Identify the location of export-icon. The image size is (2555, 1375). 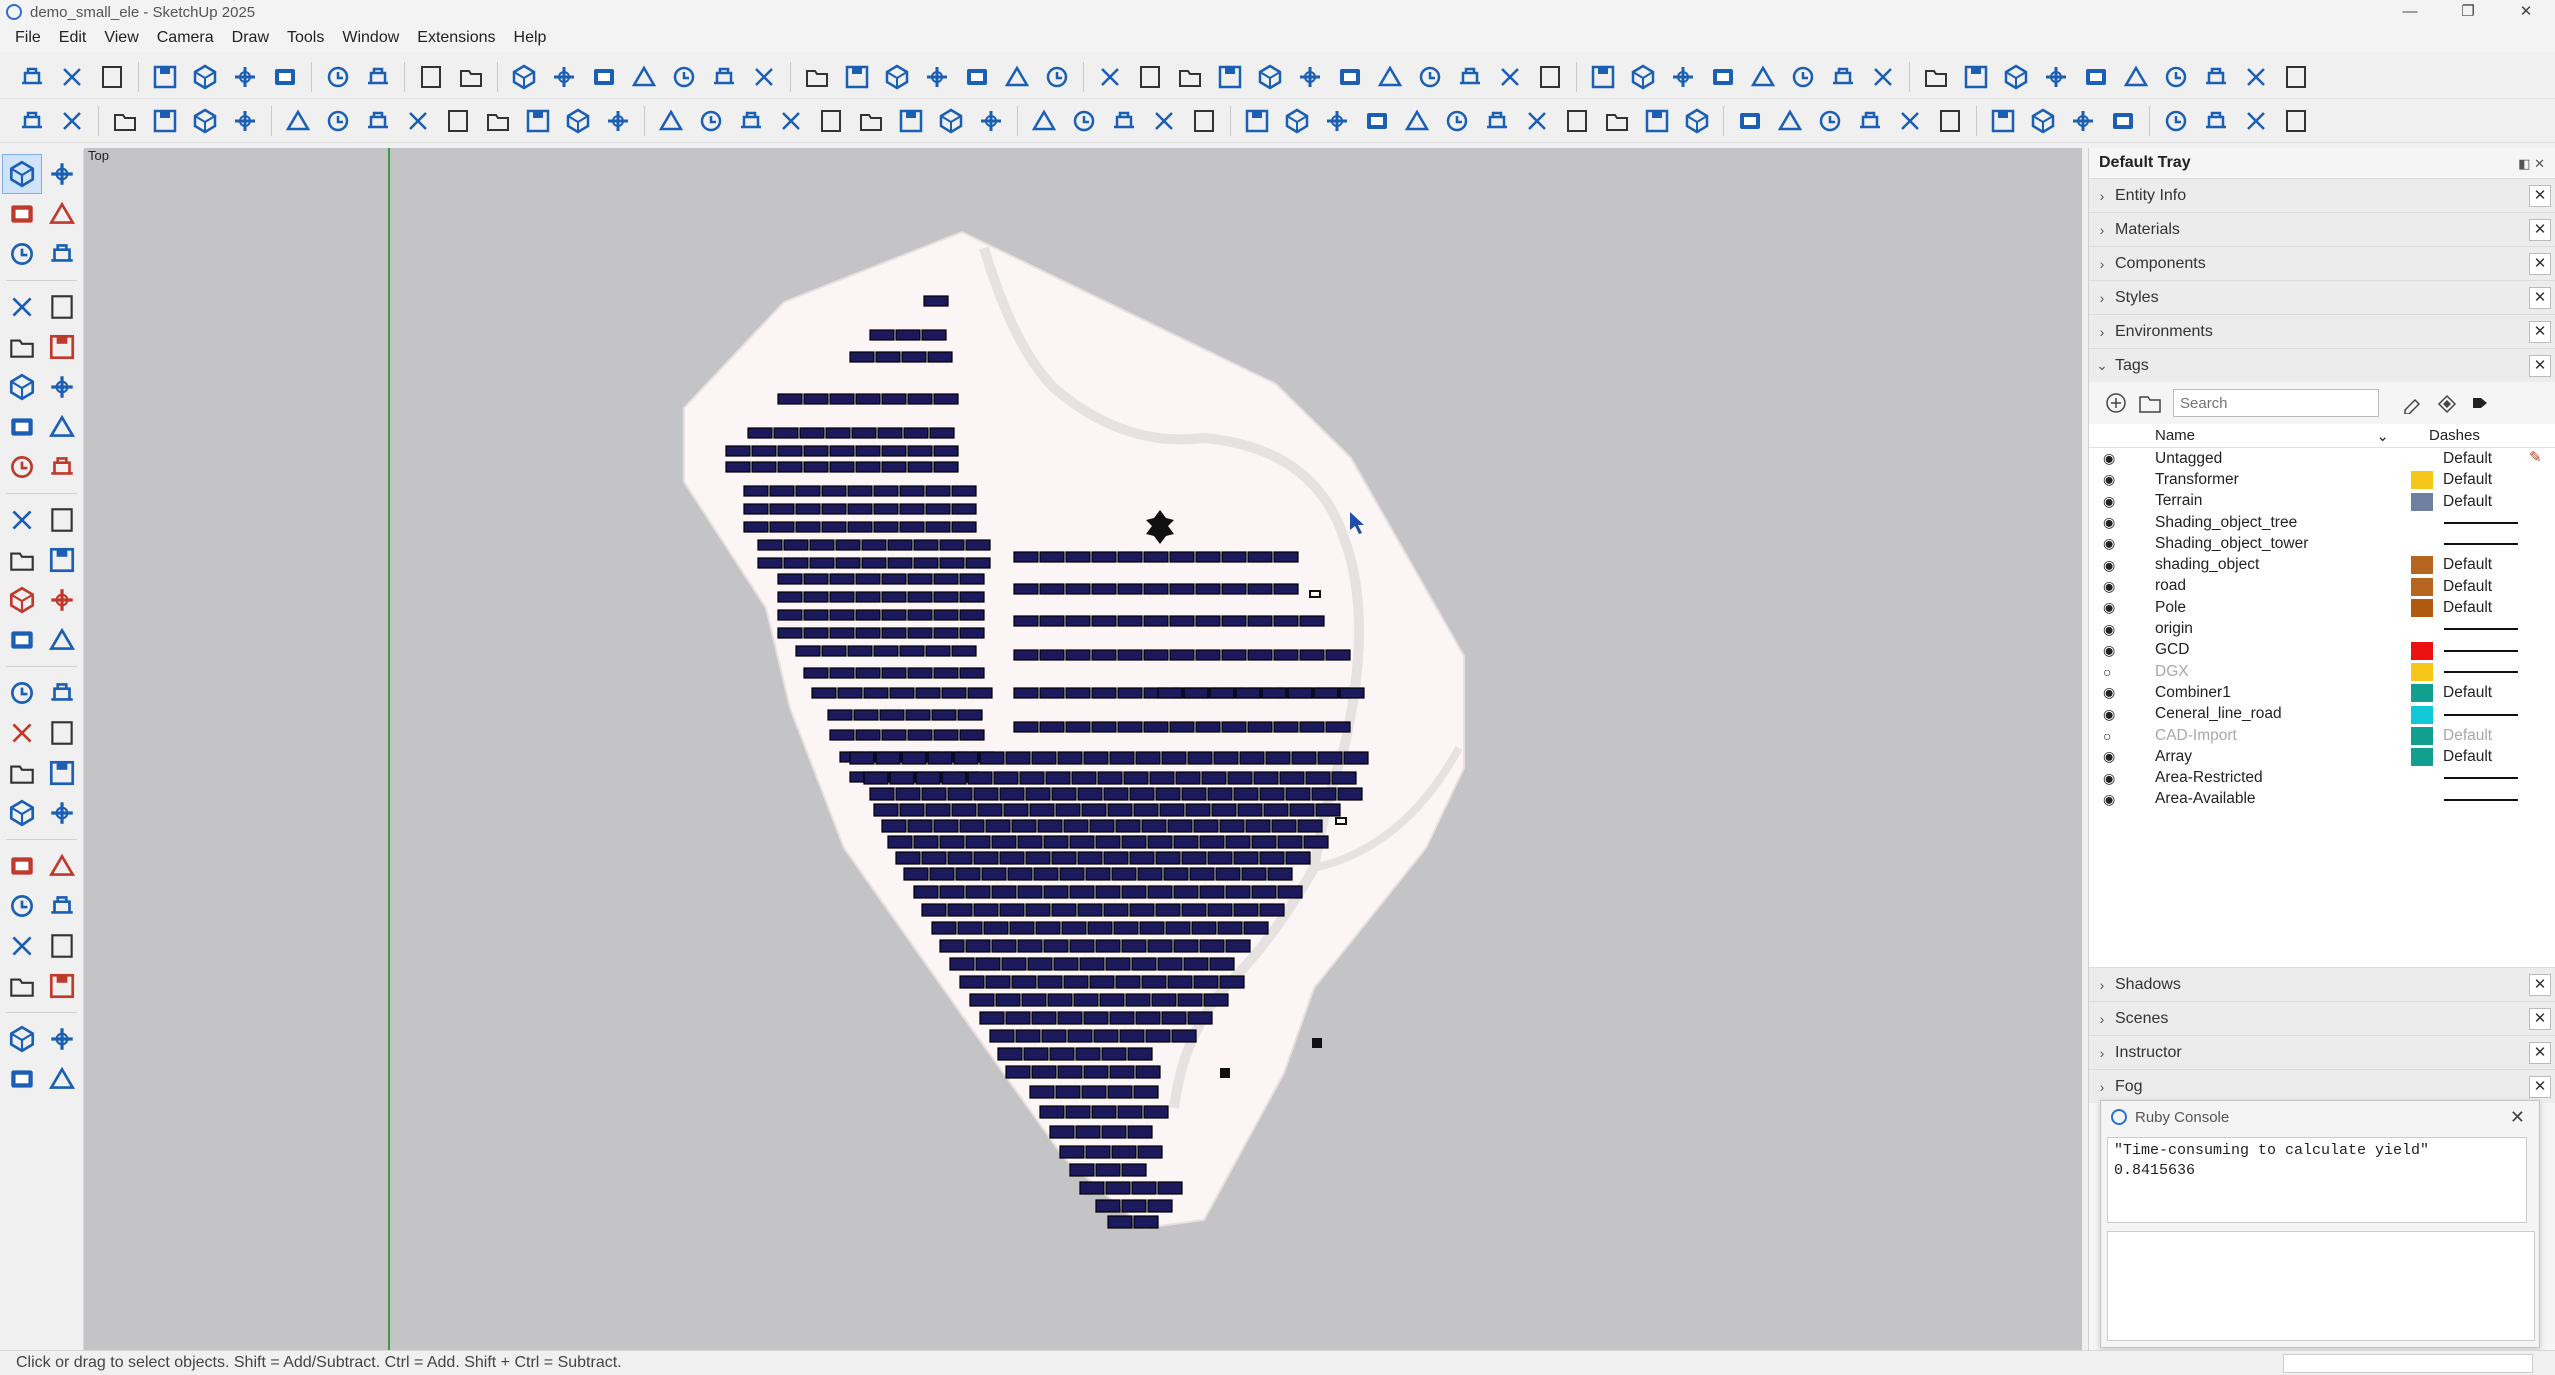
(2096, 77).